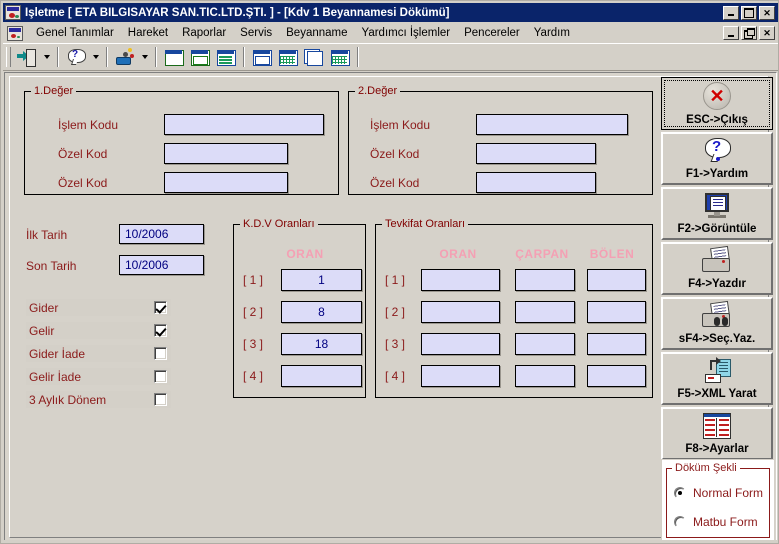 Image resolution: width=779 pixels, height=544 pixels. What do you see at coordinates (717, 449) in the screenshot?
I see `f8-ayarlar-label: F8->Ayarlar` at bounding box center [717, 449].